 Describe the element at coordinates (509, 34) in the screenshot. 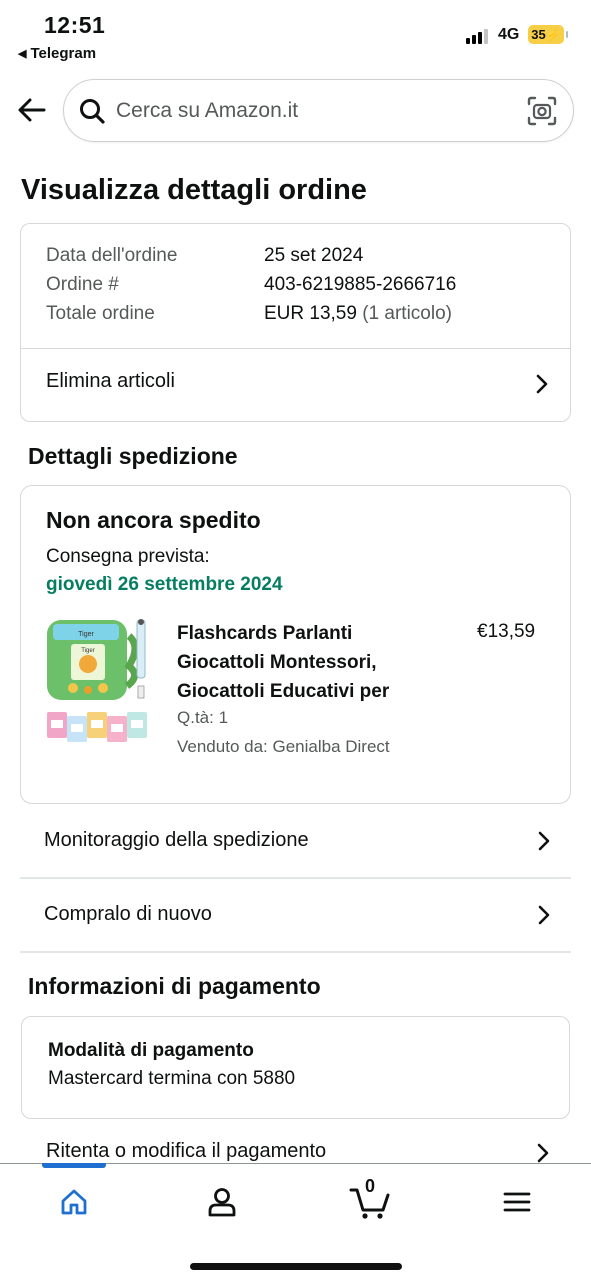

I see `network-type: 4G` at that location.